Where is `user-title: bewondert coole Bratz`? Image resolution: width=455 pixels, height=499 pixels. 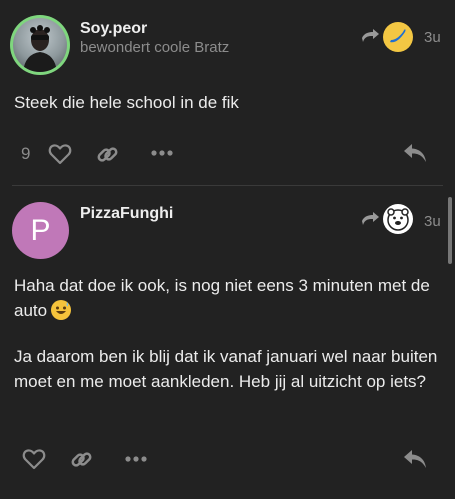
user-title: bewondert coole Bratz is located at coordinates (155, 47).